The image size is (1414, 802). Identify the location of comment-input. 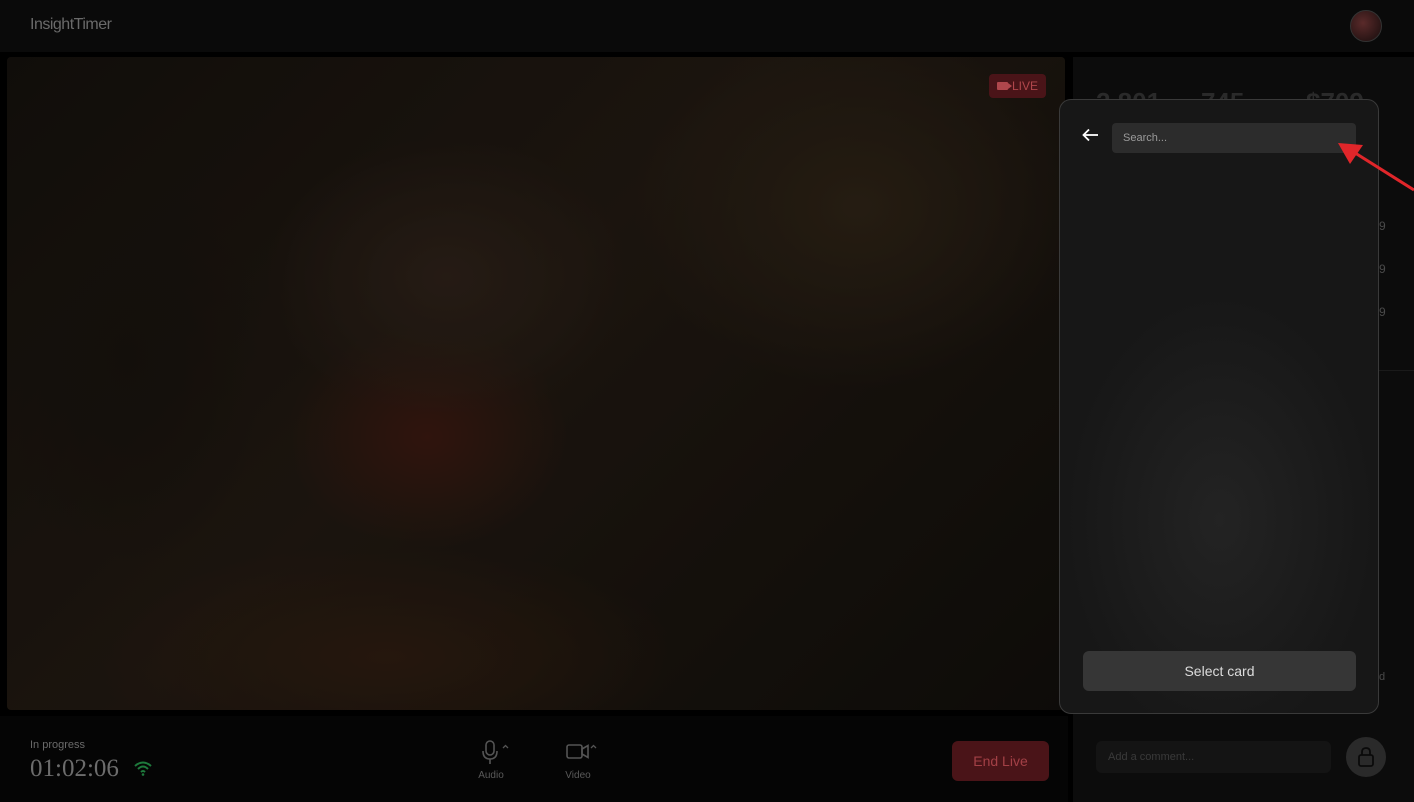
(1213, 757).